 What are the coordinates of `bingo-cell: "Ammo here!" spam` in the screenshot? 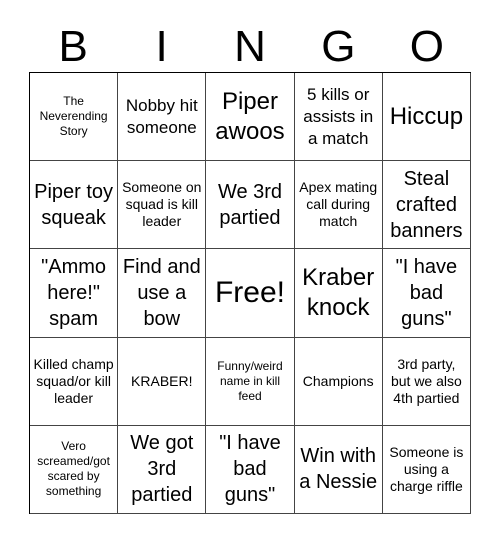 It's located at (74, 293).